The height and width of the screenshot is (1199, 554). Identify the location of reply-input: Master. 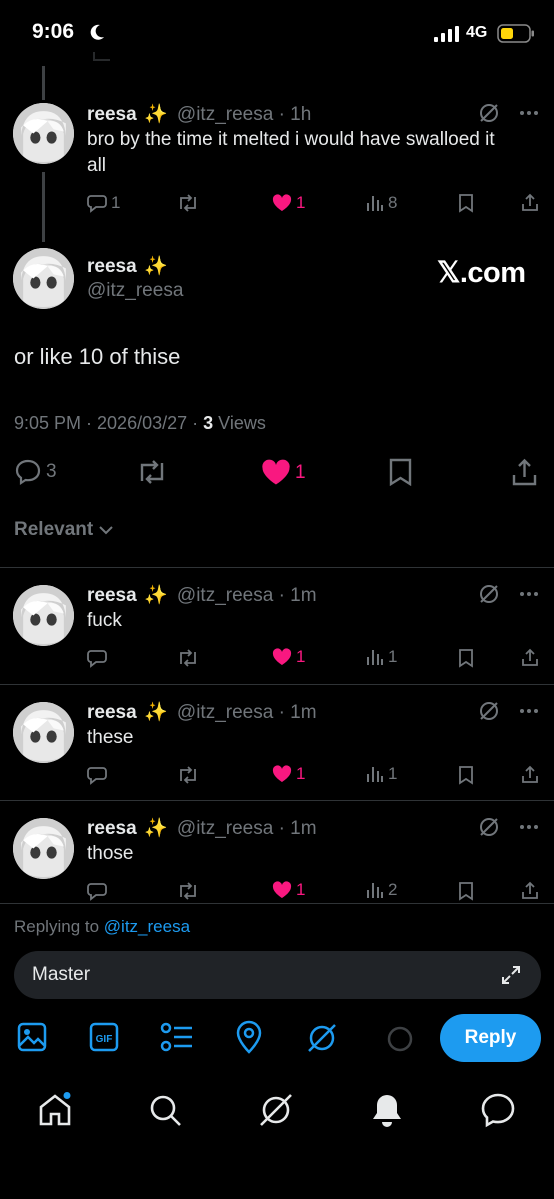
(277, 975).